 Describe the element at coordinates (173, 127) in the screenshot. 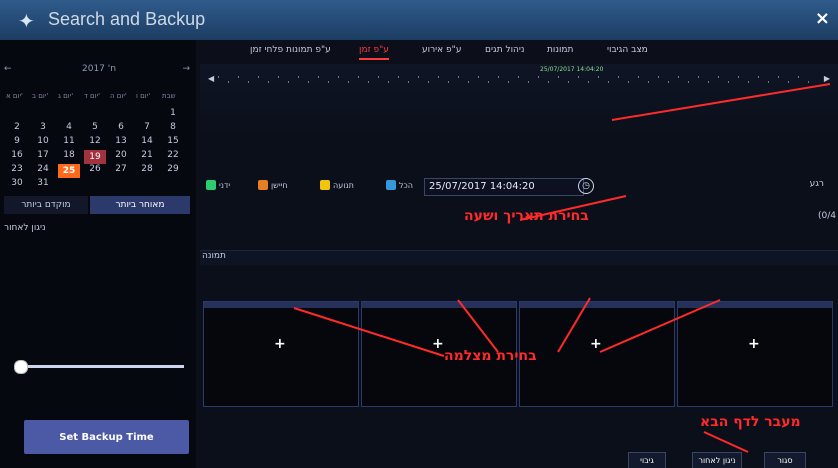

I see `calendar-day: 8` at that location.